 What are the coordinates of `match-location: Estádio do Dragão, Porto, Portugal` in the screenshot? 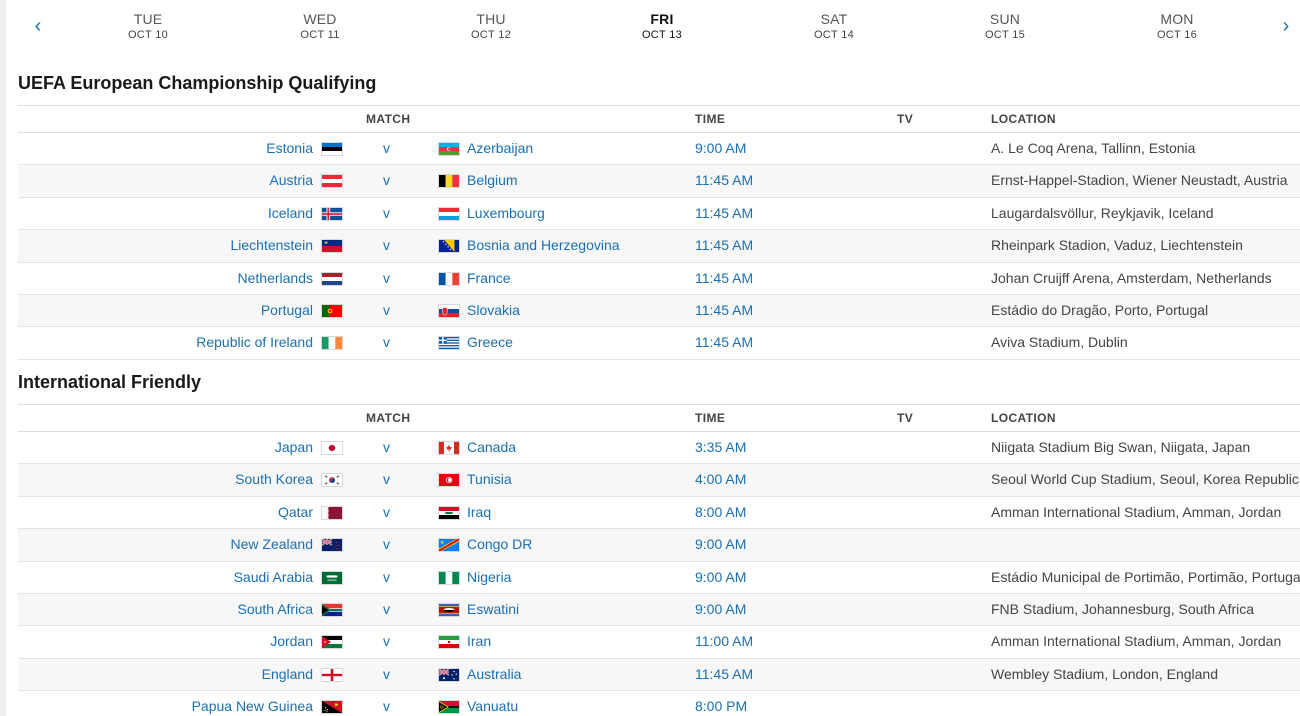 It's located at (1100, 309).